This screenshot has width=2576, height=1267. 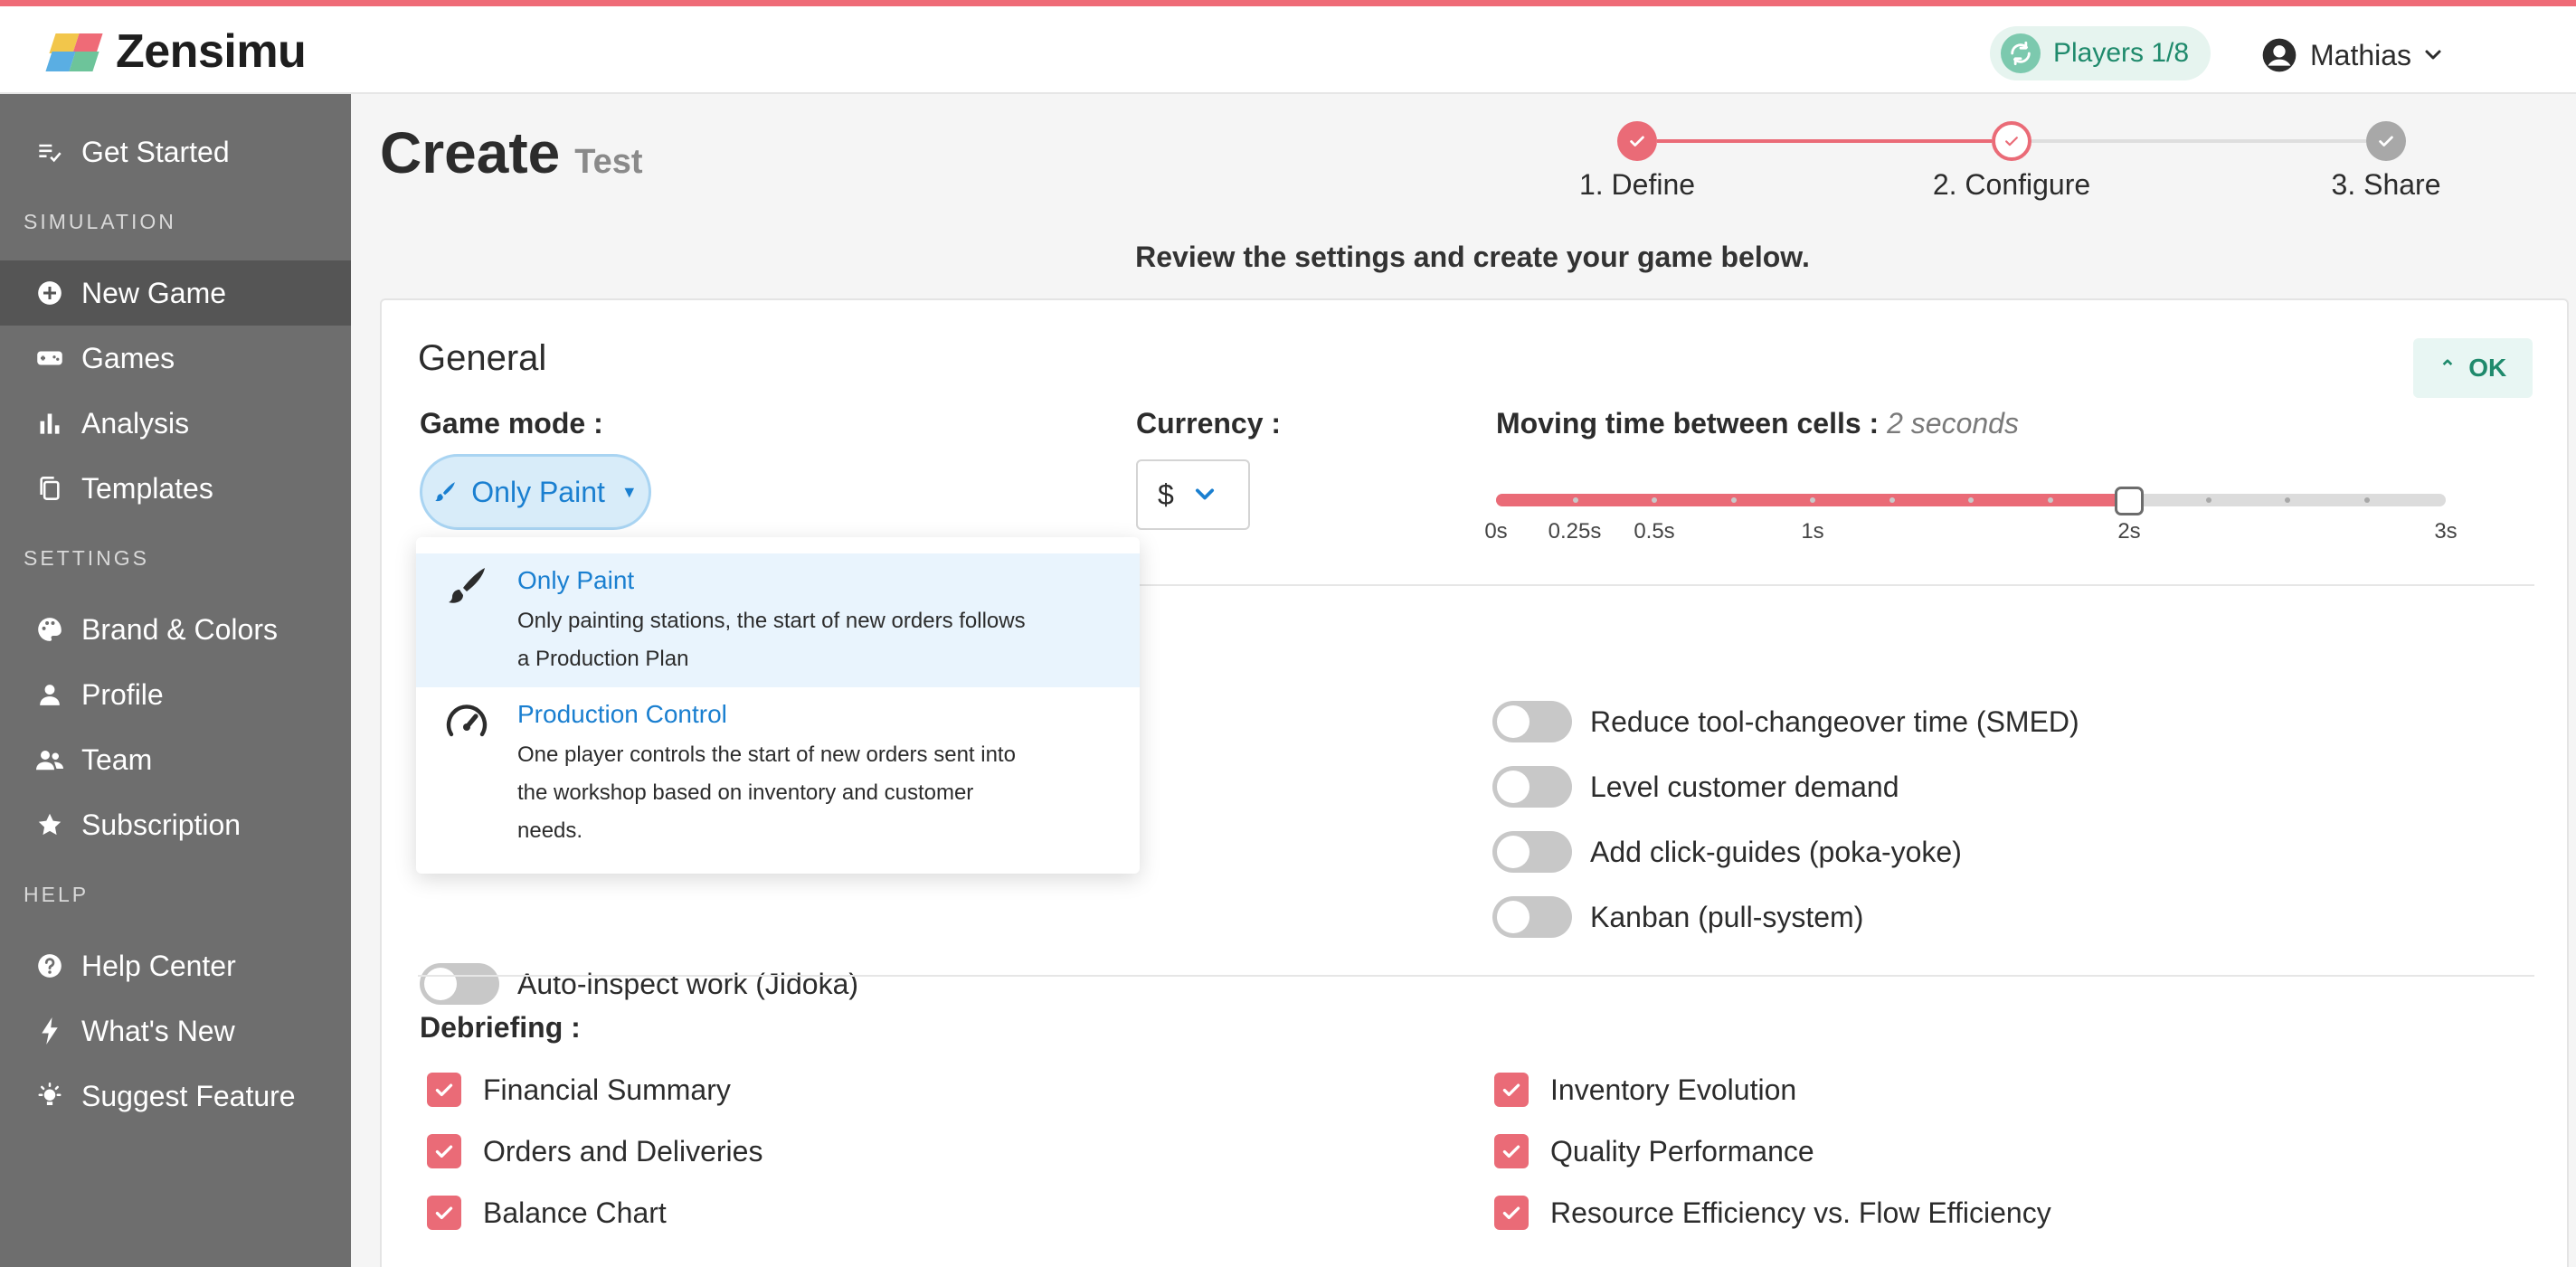 I want to click on toggle-level-customer-demand: Level customer demand, so click(x=1696, y=786).